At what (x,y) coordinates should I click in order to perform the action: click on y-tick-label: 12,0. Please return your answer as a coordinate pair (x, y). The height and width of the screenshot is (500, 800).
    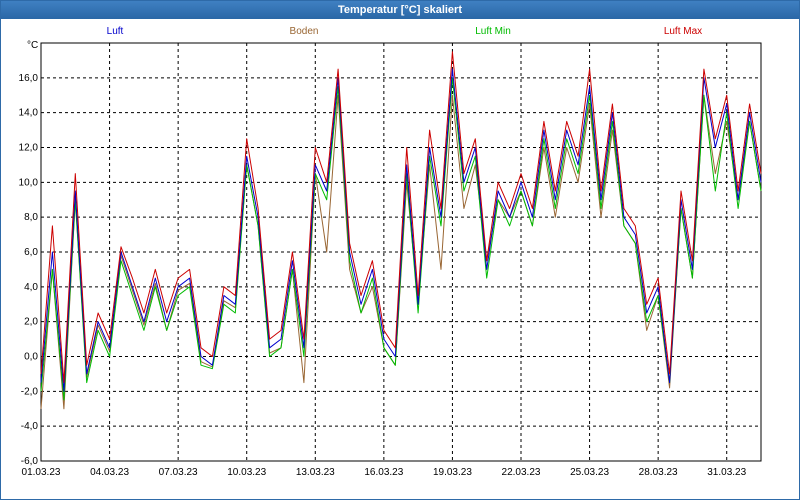
    Looking at the image, I should click on (29, 148).